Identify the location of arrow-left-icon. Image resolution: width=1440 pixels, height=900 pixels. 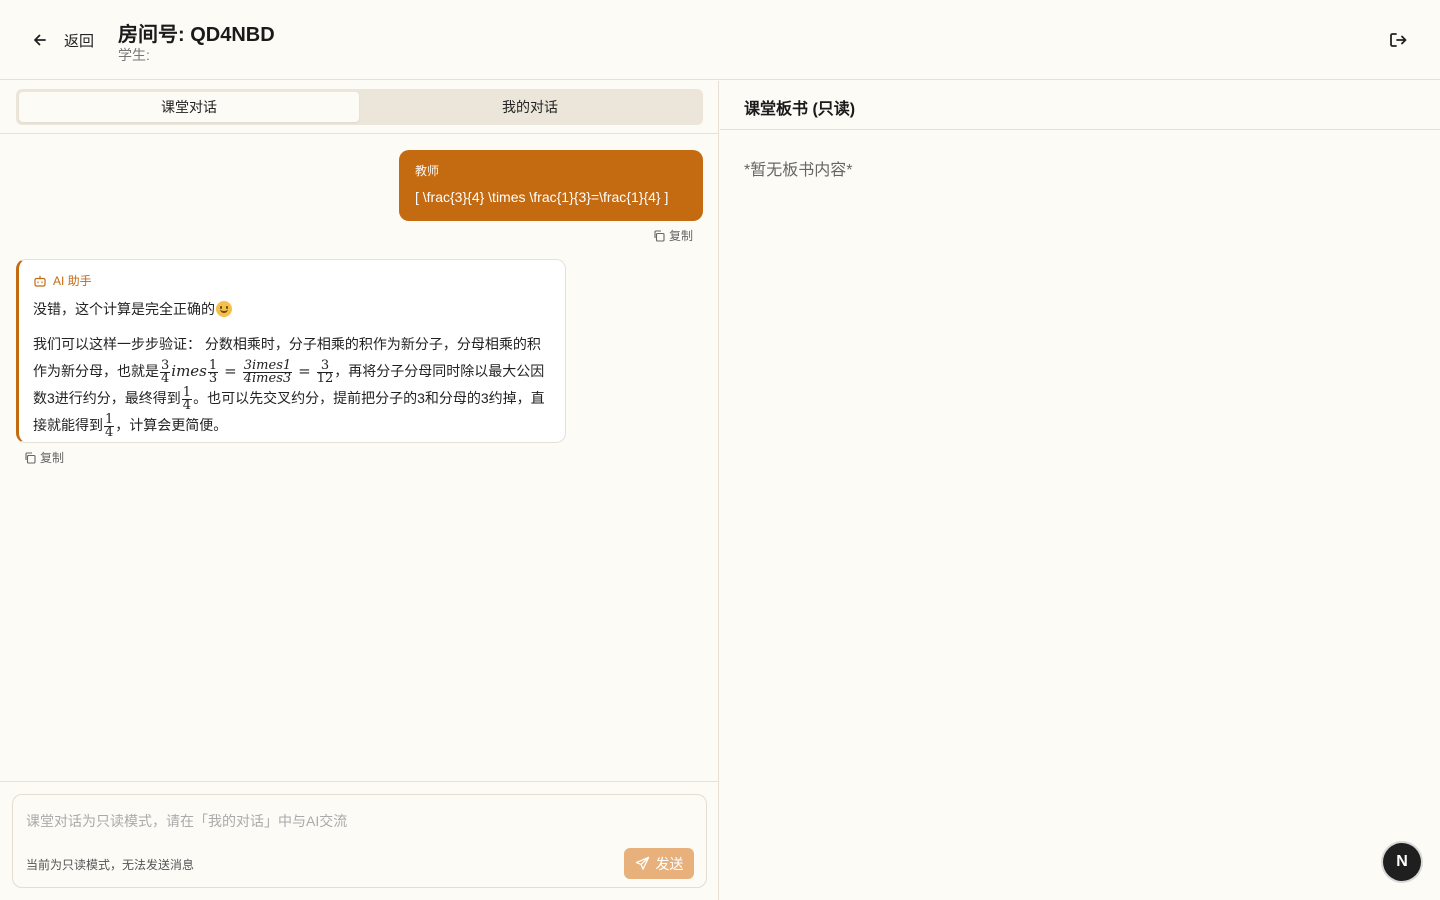
(40, 40).